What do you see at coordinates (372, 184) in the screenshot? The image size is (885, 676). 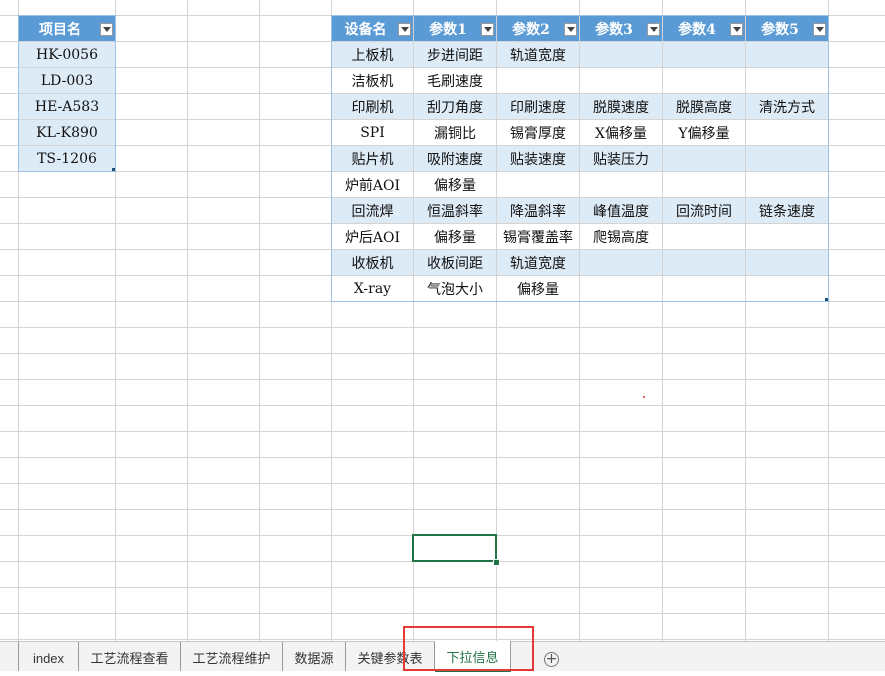 I see `table-cell: 炉前AOI` at bounding box center [372, 184].